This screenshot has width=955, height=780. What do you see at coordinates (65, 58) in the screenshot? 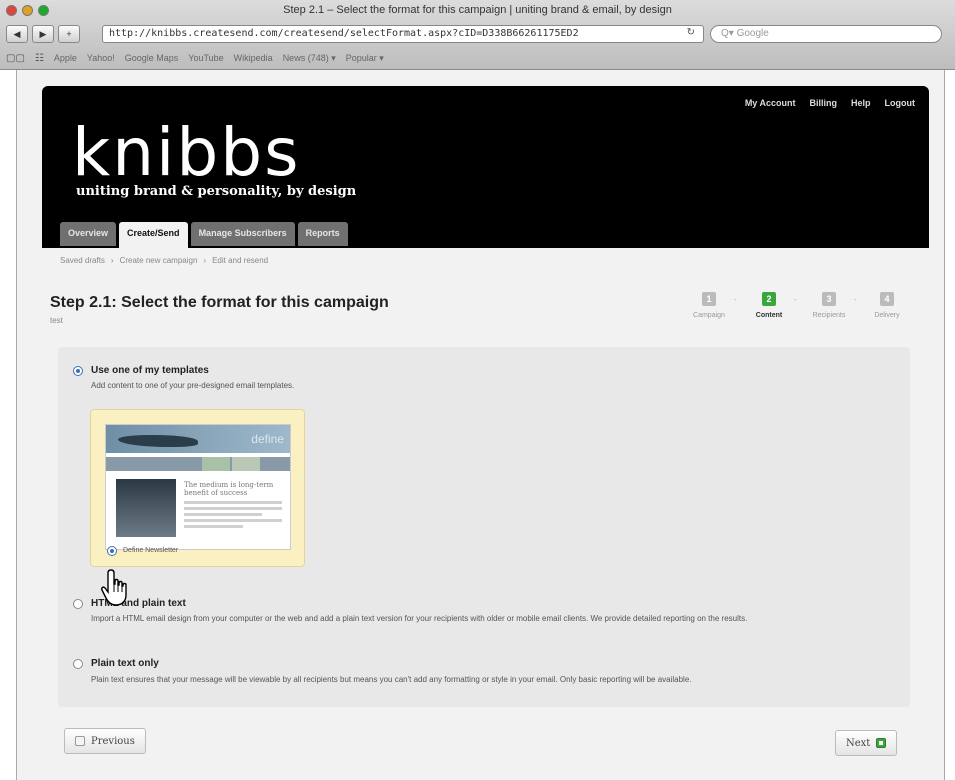
I see `bookmark-item: Apple` at bounding box center [65, 58].